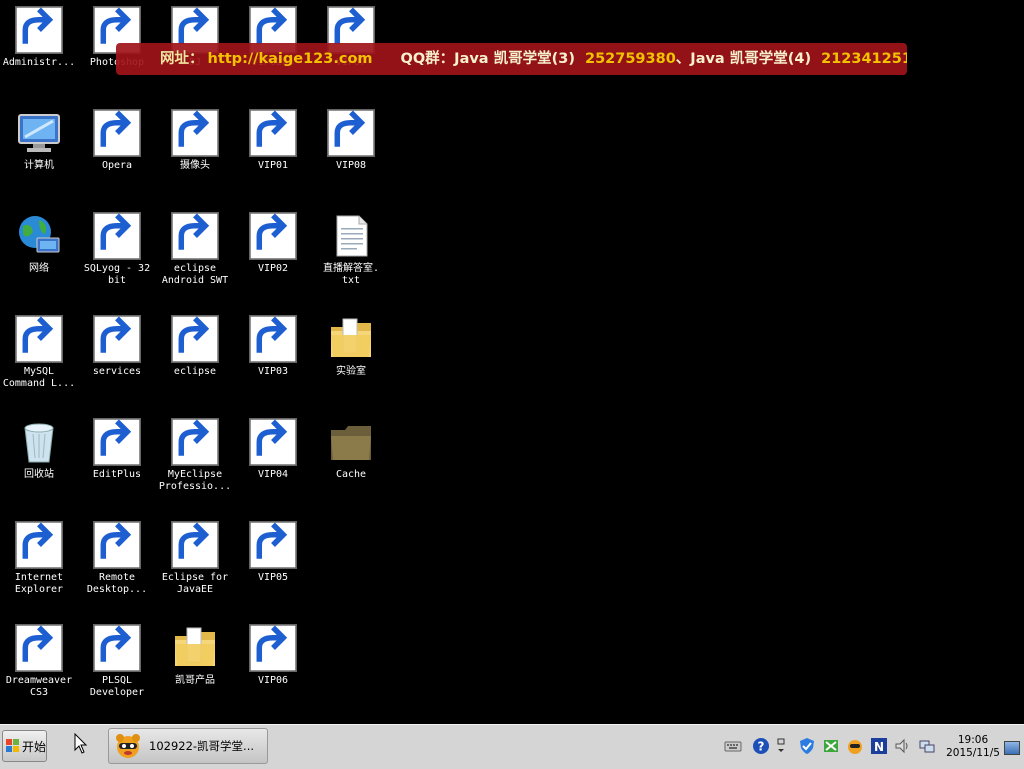 The width and height of the screenshot is (1024, 769). I want to click on user-folder-icon, so click(39, 30).